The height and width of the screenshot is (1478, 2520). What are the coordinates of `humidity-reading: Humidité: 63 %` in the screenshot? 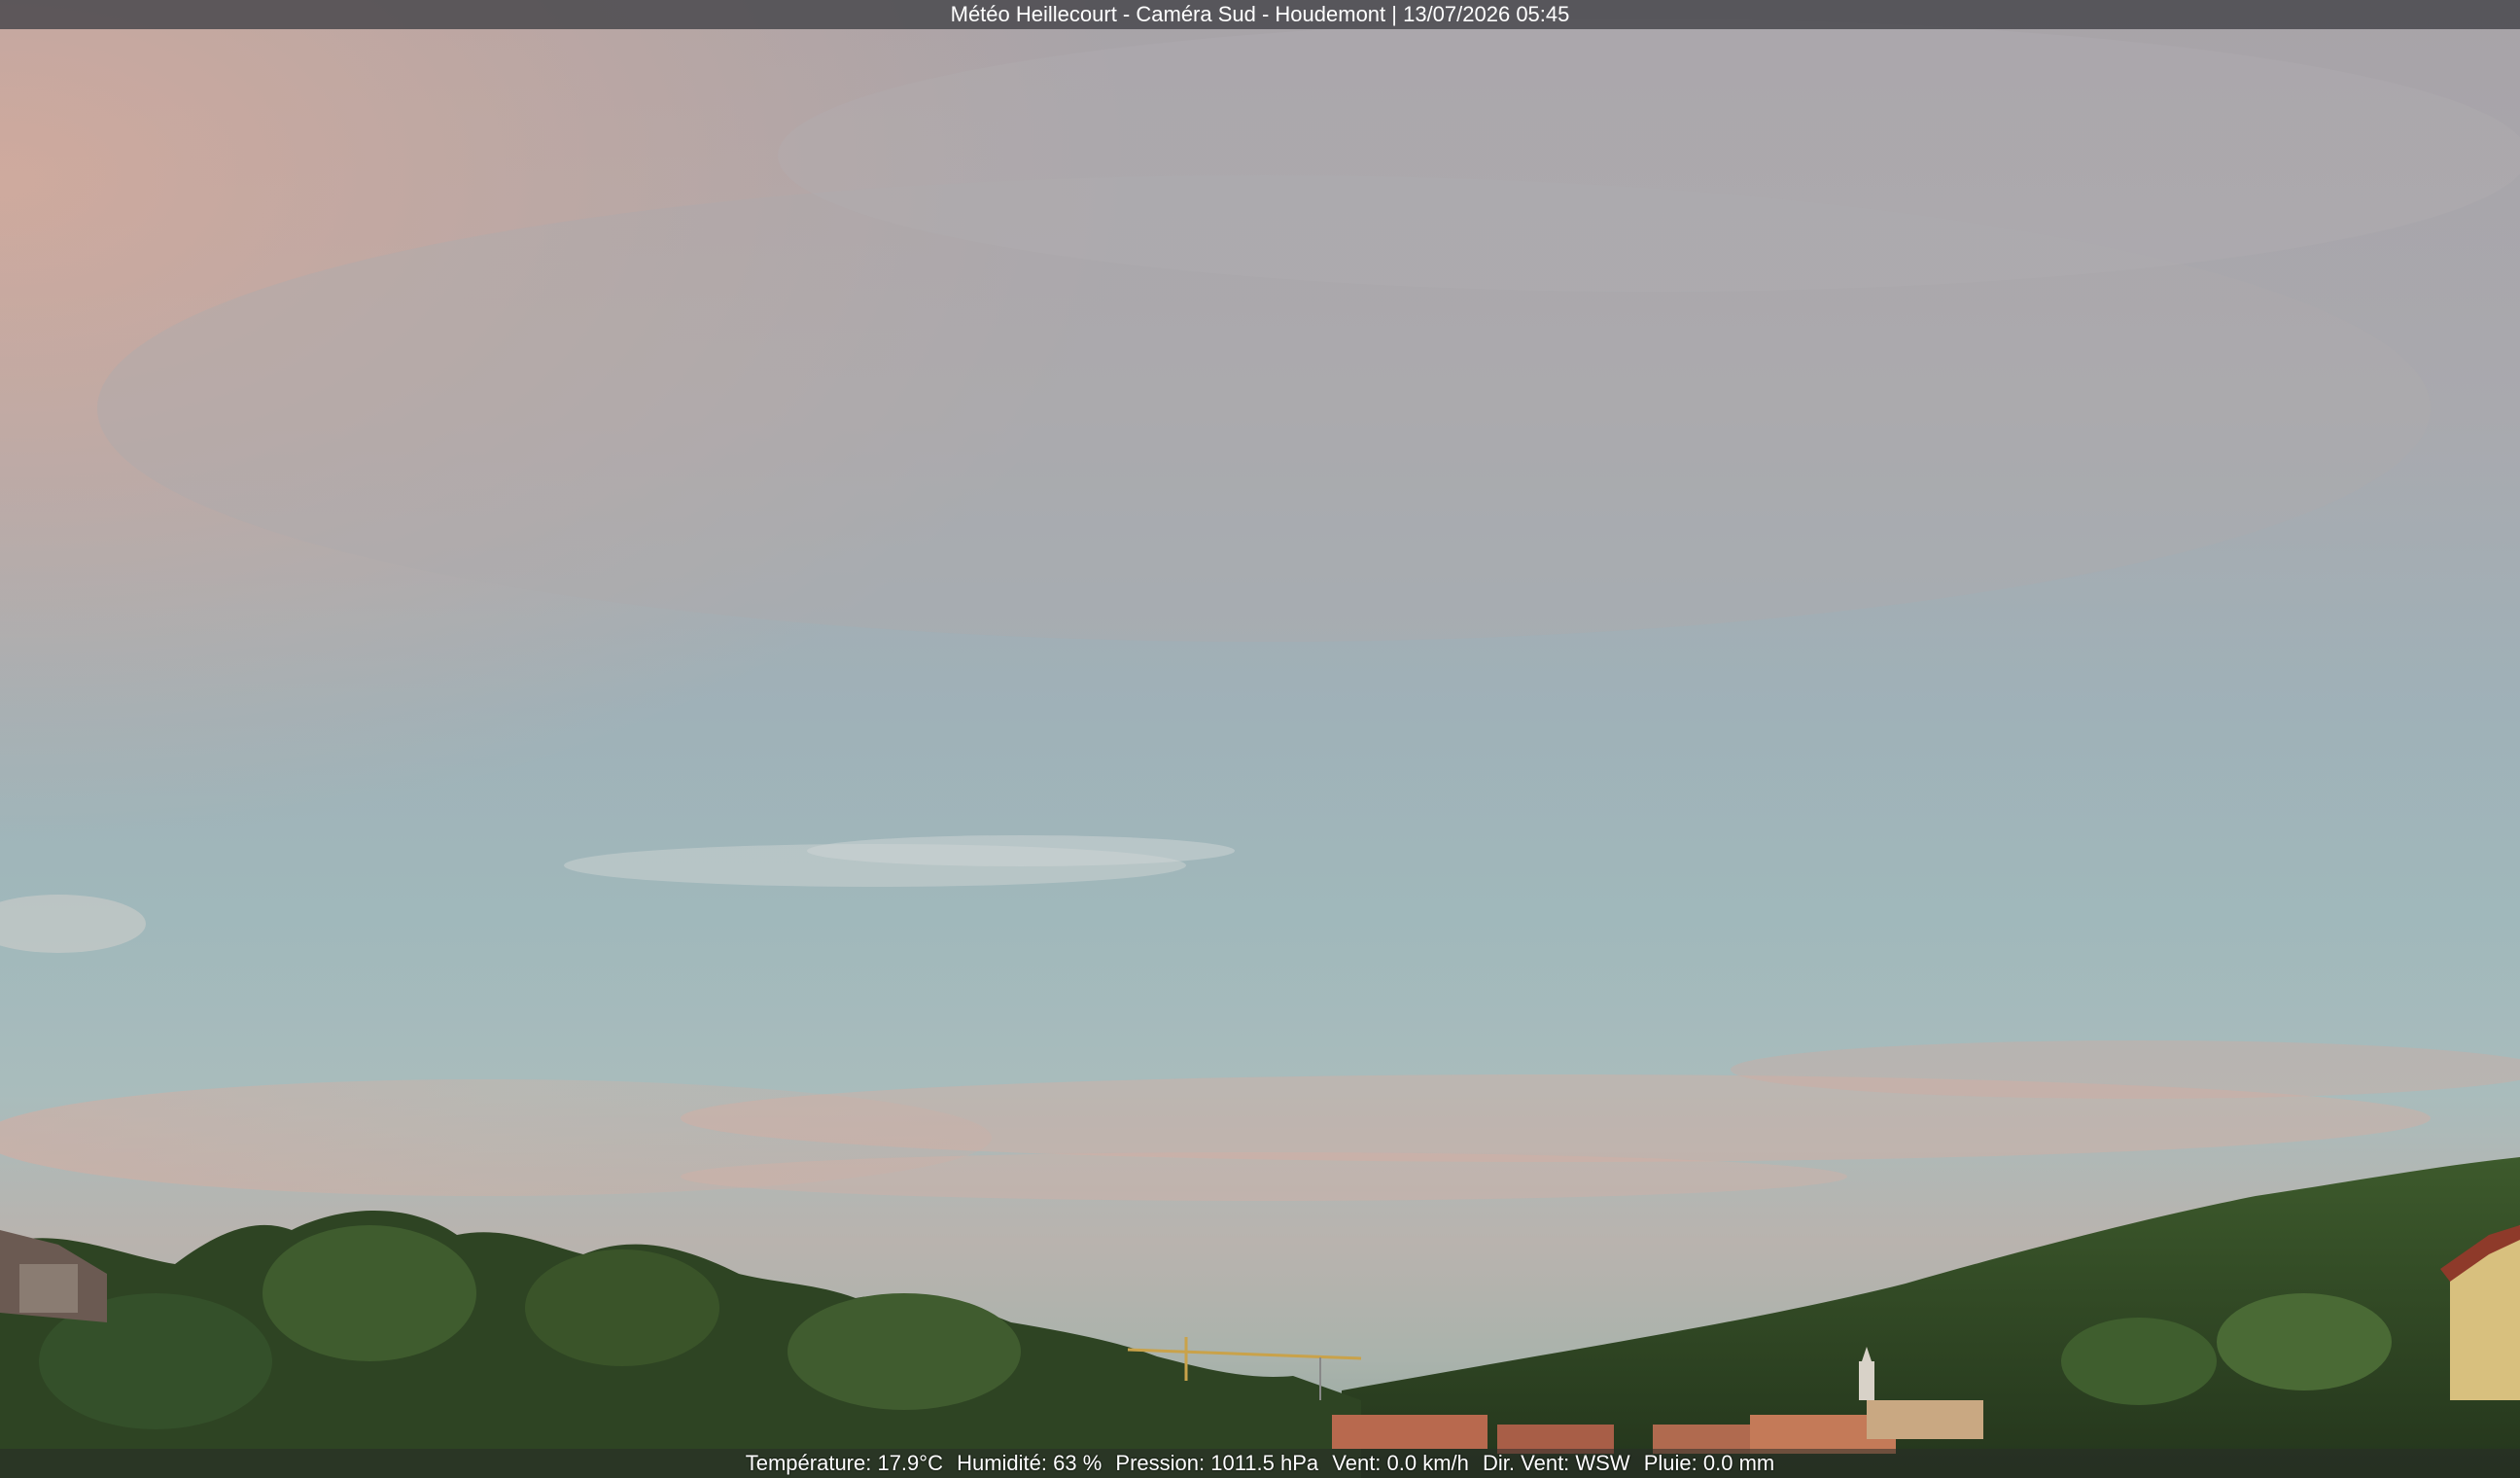 It's located at (1029, 1463).